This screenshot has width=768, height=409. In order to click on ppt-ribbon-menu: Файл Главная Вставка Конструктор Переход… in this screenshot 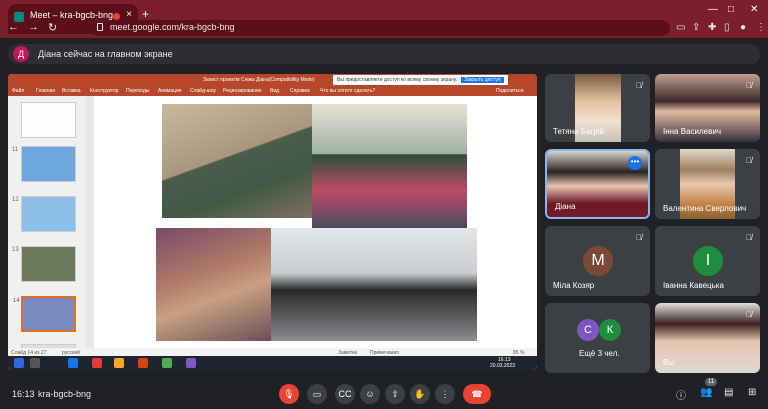, I will do `click(272, 91)`.